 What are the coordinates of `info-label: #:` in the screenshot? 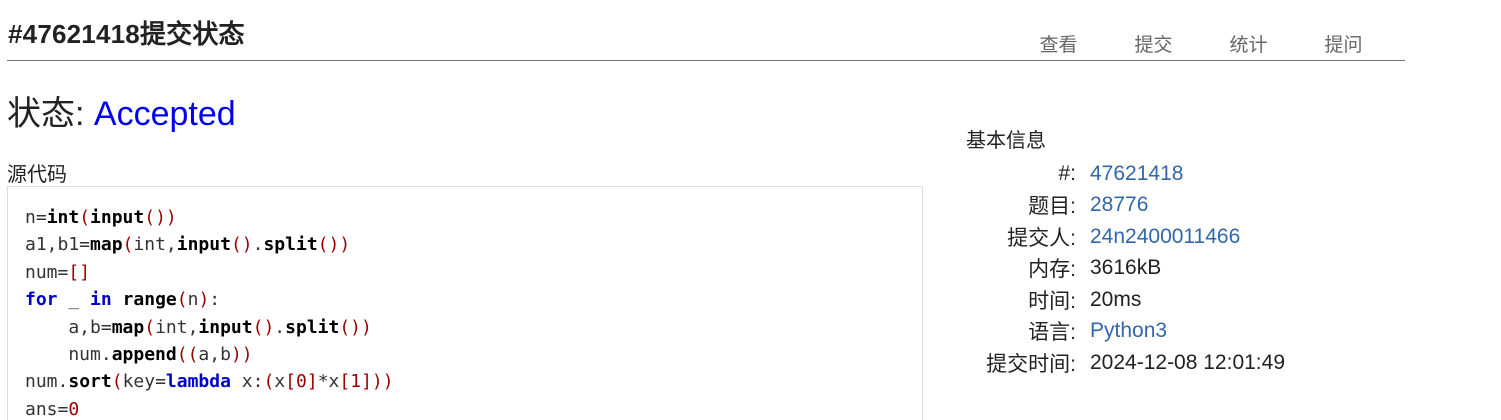 It's located at (1067, 173).